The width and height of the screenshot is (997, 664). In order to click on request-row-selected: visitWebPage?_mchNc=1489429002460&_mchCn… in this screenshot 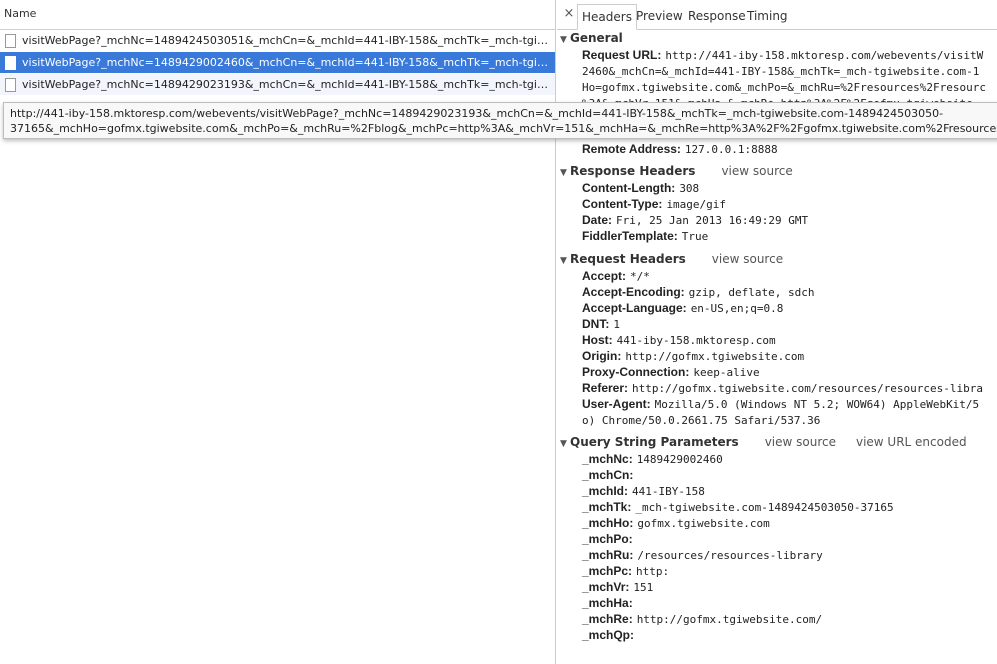, I will do `click(277, 63)`.